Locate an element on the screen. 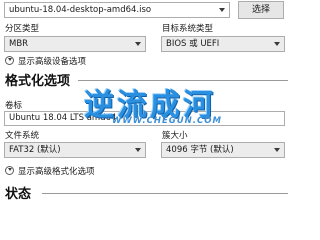 The height and width of the screenshot is (240, 320). target-system-value: BIOS 或 UEFI is located at coordinates (193, 44).